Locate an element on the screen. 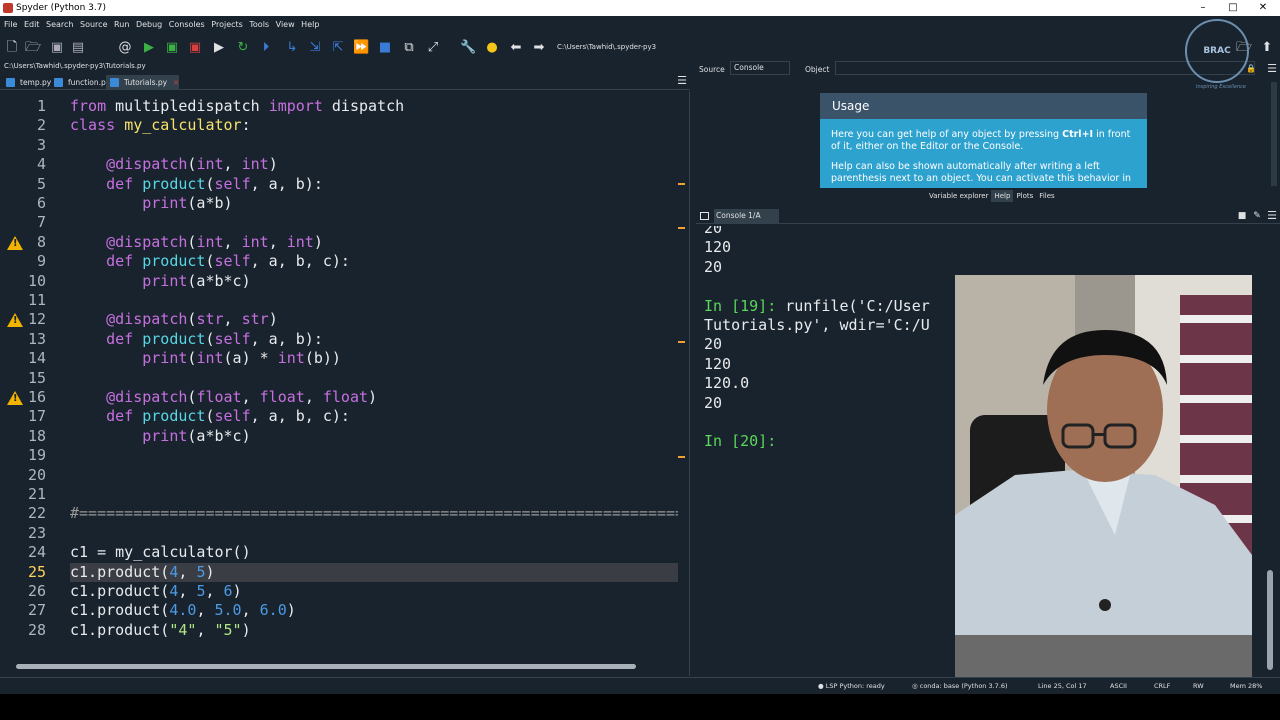  code-line: c1.product(4, 5, 6) is located at coordinates (156, 591).